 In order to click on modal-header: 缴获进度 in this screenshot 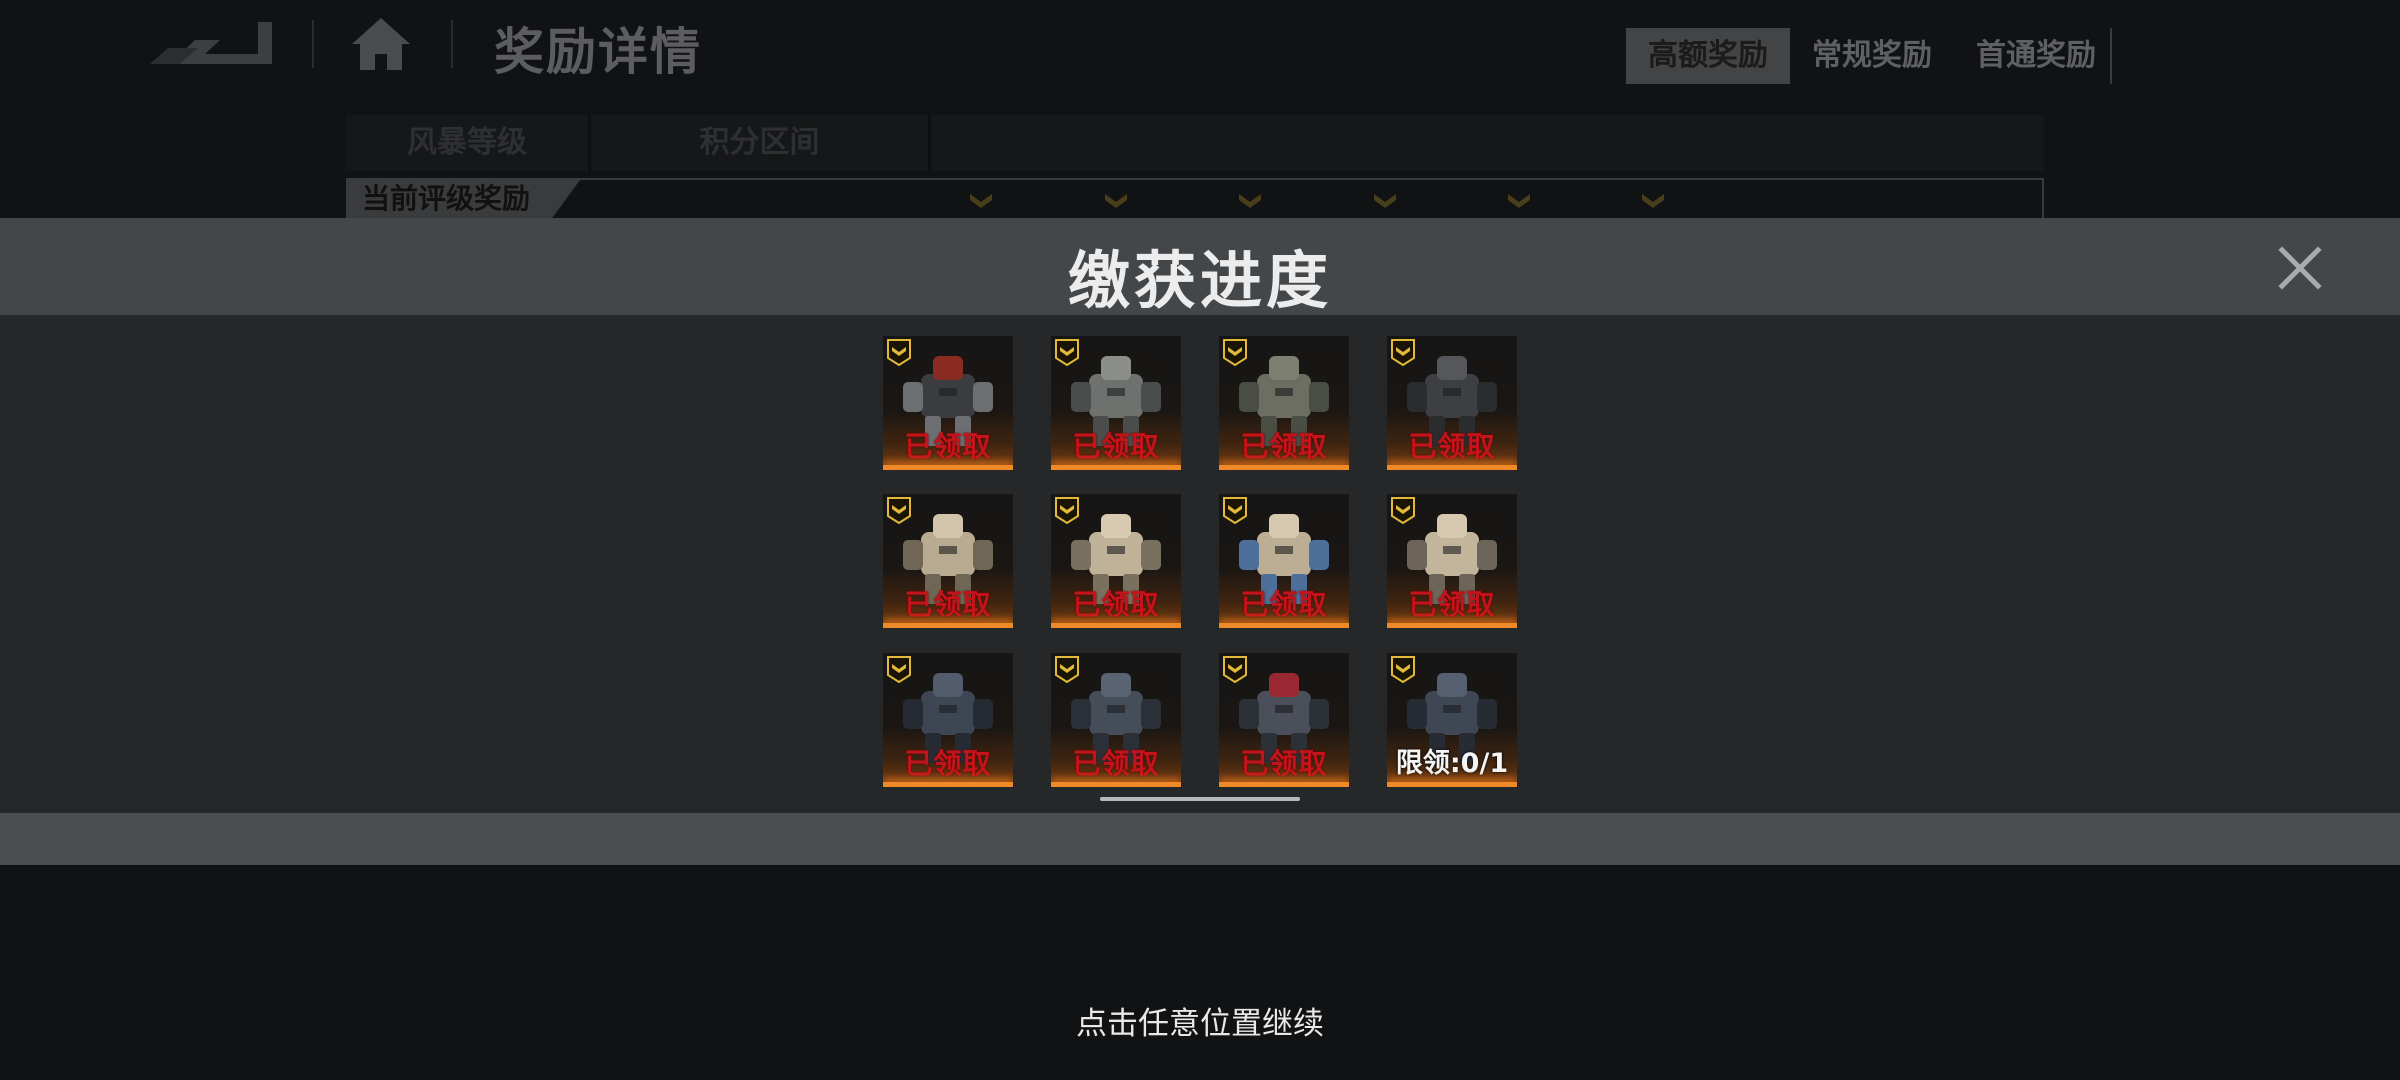, I will do `click(1200, 267)`.